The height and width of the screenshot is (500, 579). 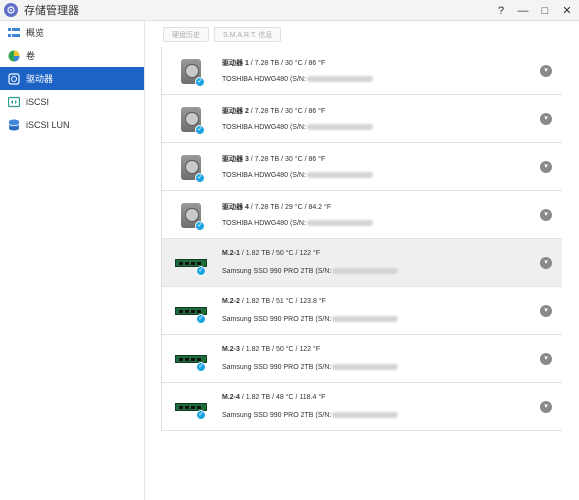 I want to click on minimize-button: —, so click(x=523, y=11).